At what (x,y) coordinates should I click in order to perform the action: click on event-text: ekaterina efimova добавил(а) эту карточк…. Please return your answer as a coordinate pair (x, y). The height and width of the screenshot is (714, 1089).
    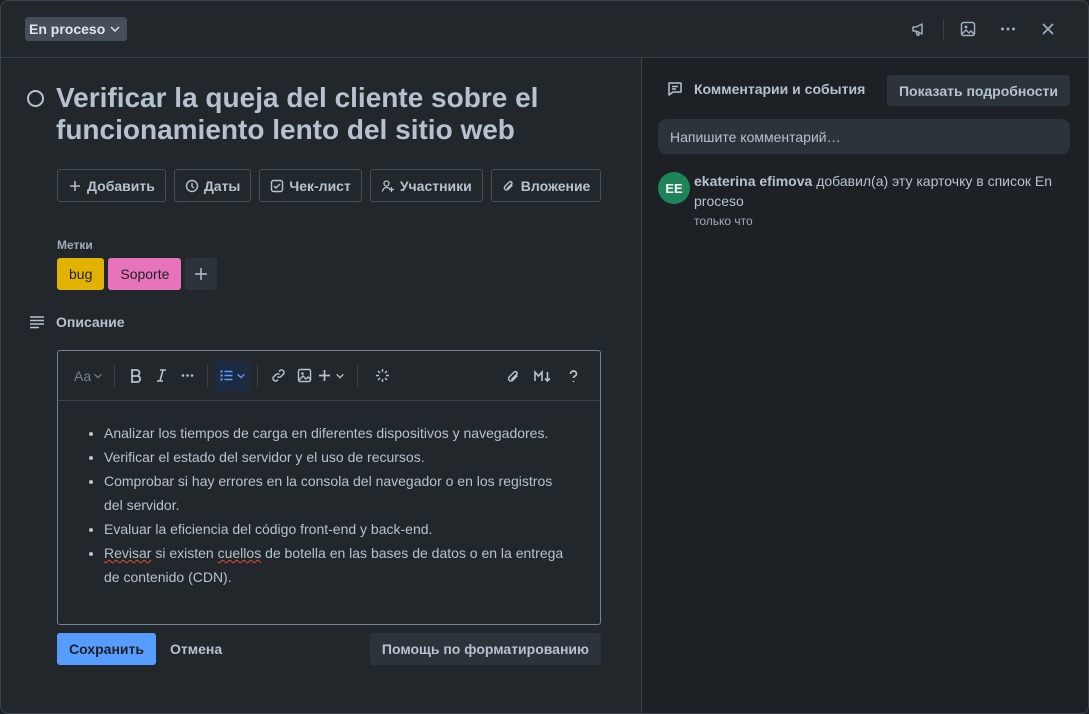
    Looking at the image, I should click on (879, 191).